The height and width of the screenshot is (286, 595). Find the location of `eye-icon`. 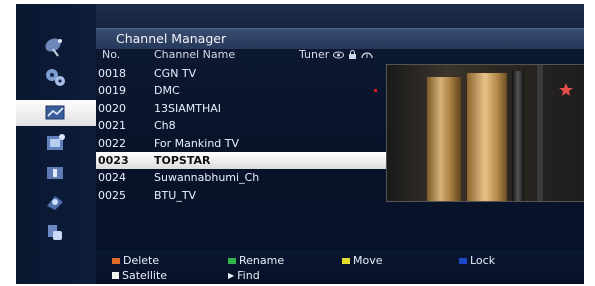

eye-icon is located at coordinates (339, 54).